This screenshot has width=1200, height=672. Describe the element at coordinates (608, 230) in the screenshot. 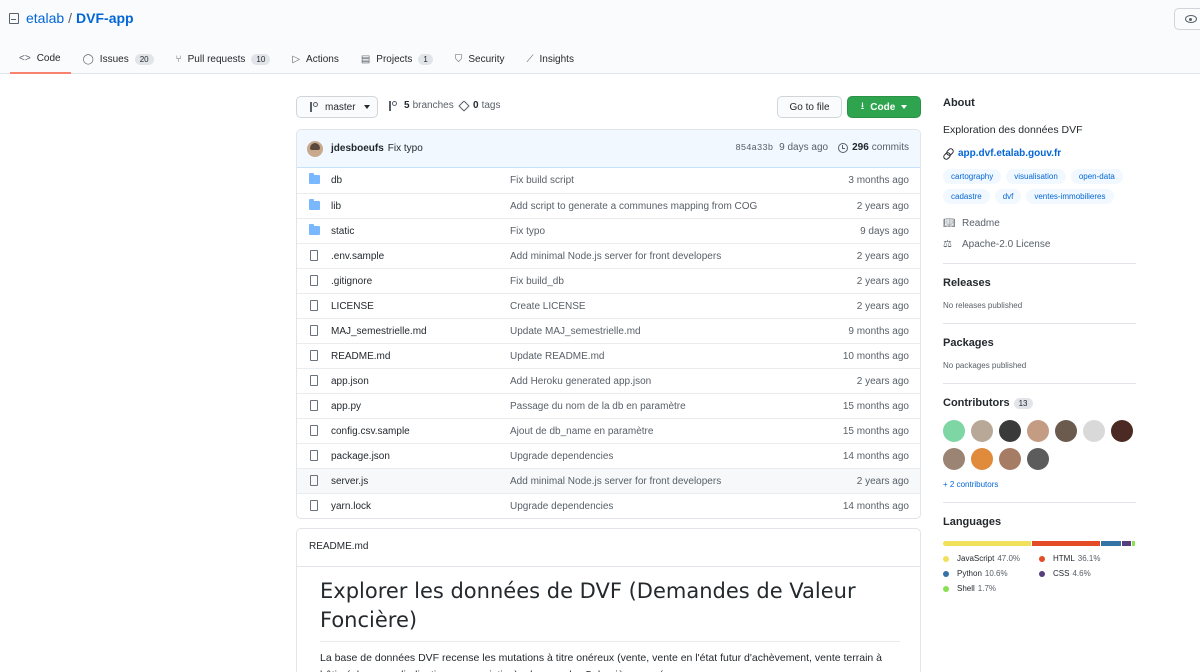

I see `file-row: static Fix typo 9 days ago` at that location.